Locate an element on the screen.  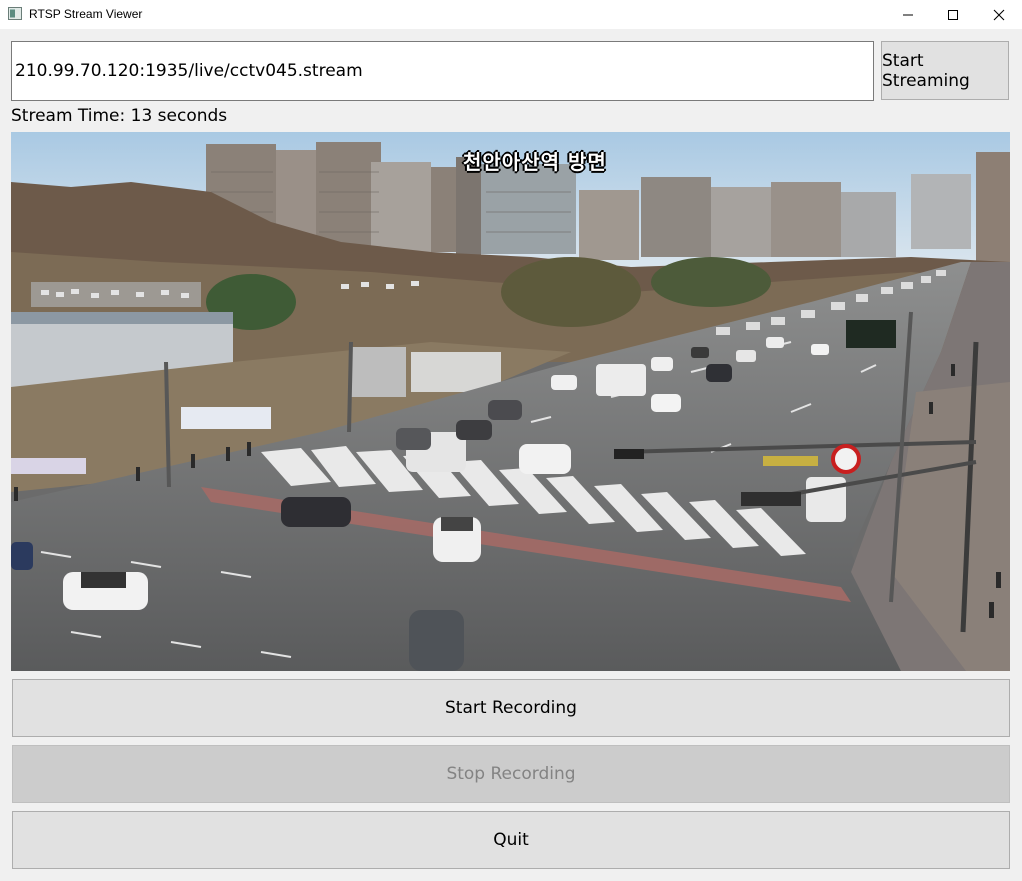
stream-url-input: 210.99.70.120:1935/live/cctv045.stream is located at coordinates (442, 71).